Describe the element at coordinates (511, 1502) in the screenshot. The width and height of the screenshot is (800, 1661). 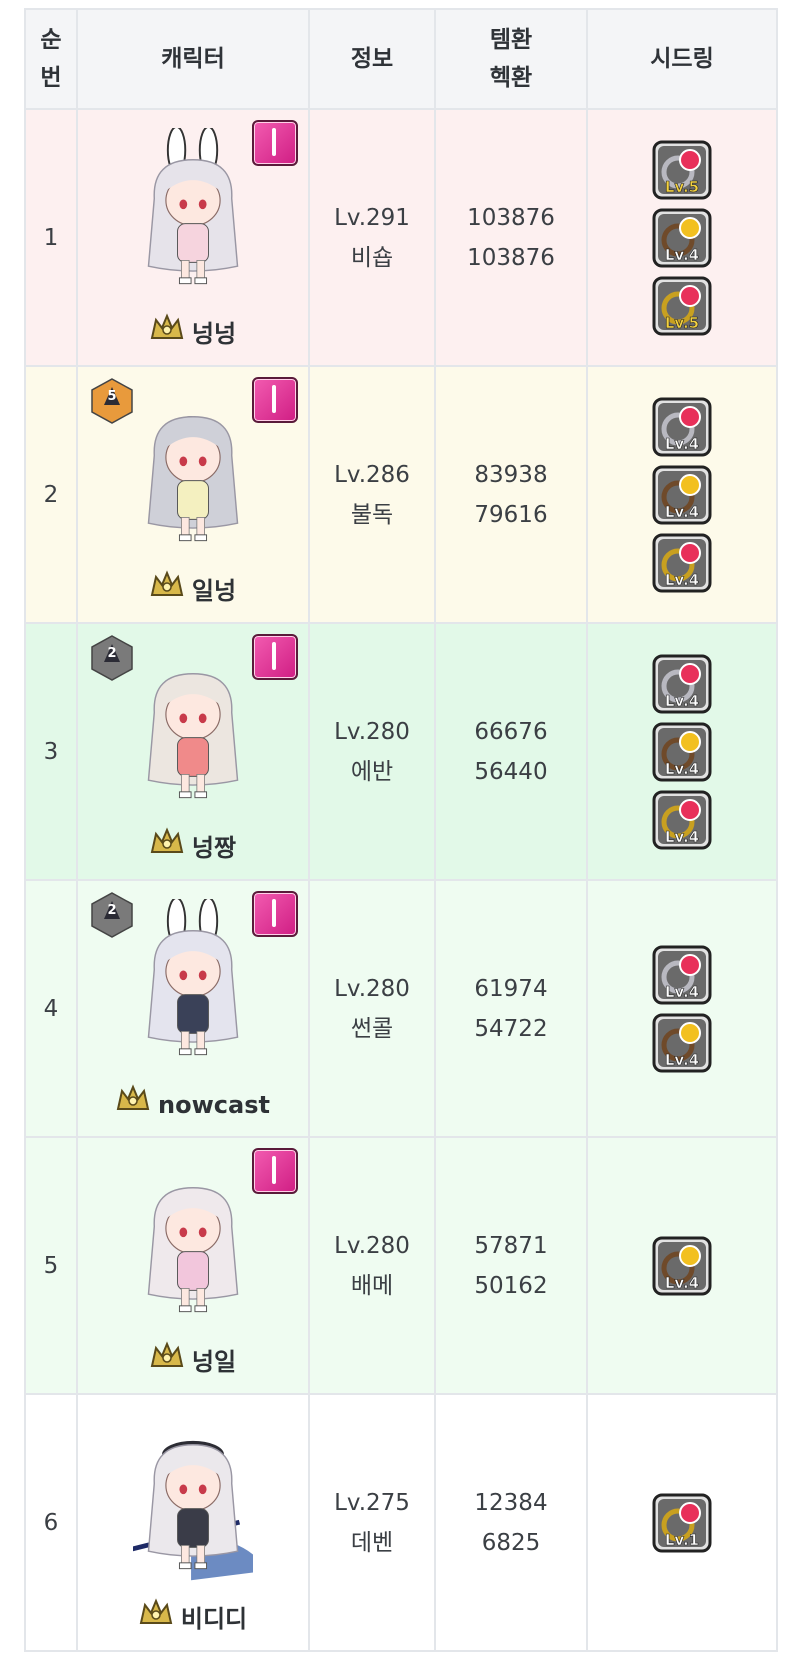
I see `tem-exchange-value: 12384` at that location.